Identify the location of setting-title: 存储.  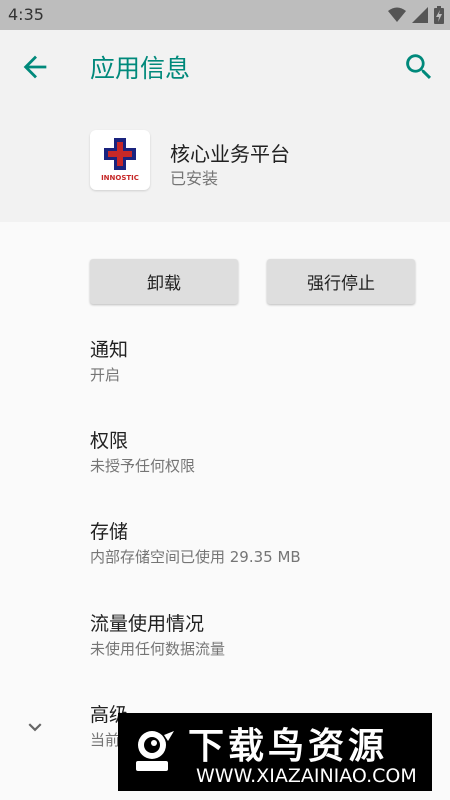
(109, 532).